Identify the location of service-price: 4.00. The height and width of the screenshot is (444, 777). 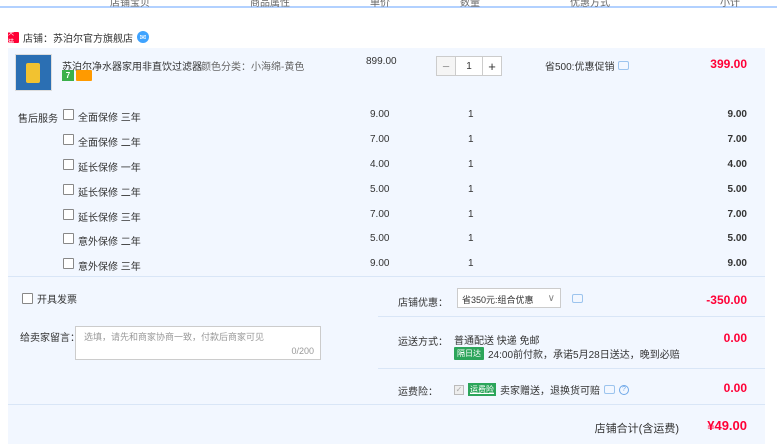
(380, 164).